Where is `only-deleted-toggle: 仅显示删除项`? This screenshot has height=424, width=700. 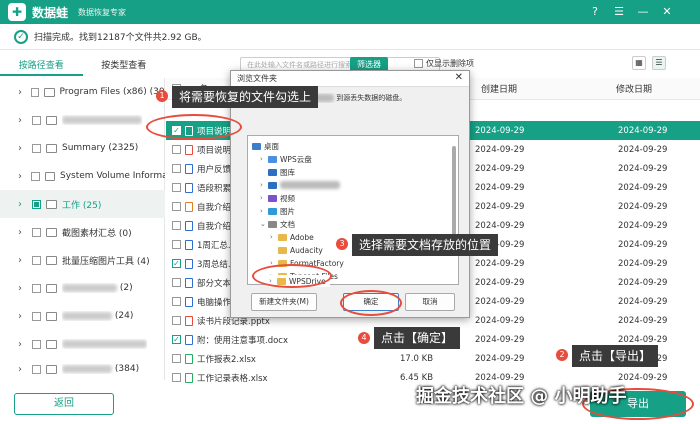 only-deleted-toggle: 仅显示删除项 is located at coordinates (444, 63).